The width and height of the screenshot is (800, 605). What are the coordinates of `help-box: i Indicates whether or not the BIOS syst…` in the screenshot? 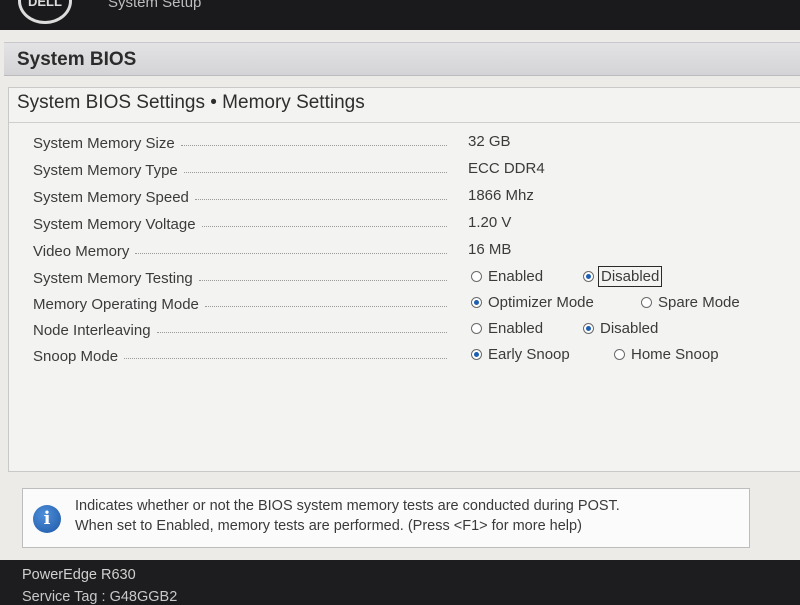 It's located at (386, 518).